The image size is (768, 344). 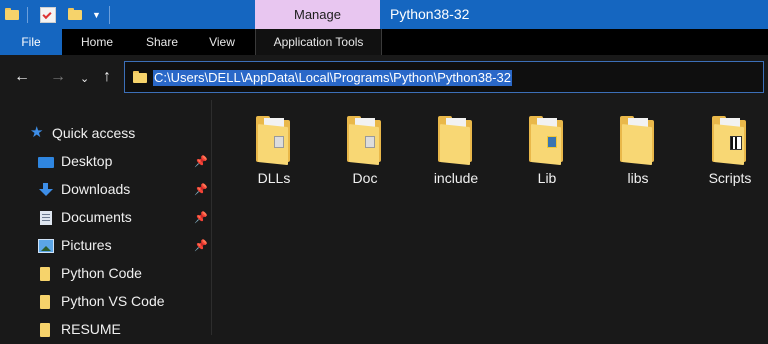 What do you see at coordinates (96, 15) in the screenshot?
I see `customize-toolbar-dropdown-icon: ▼` at bounding box center [96, 15].